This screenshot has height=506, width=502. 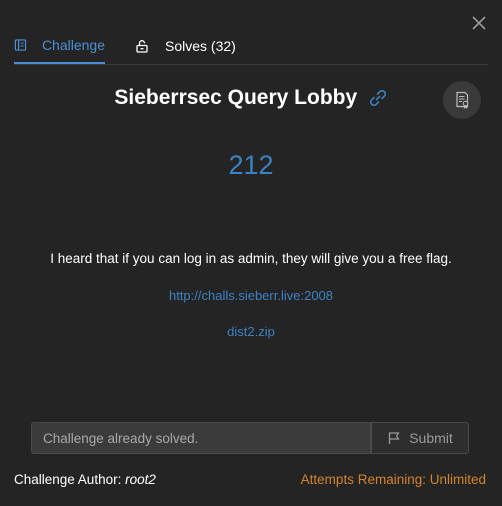 I want to click on tab-solves: Solves (32), so click(x=185, y=45).